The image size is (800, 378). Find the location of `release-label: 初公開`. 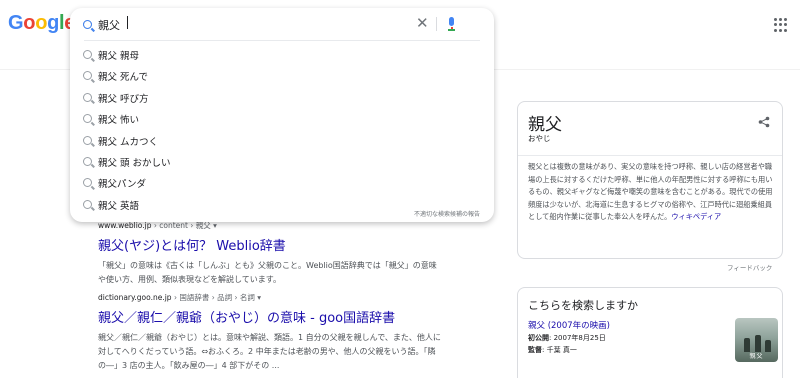

release-label: 初公開 is located at coordinates (538, 338).